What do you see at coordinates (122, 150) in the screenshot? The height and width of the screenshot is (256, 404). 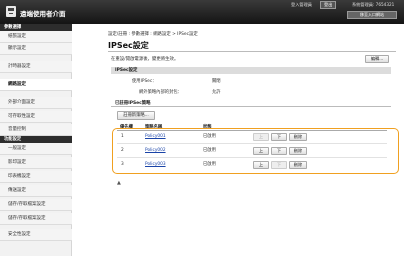 I see `row-priority: 2` at bounding box center [122, 150].